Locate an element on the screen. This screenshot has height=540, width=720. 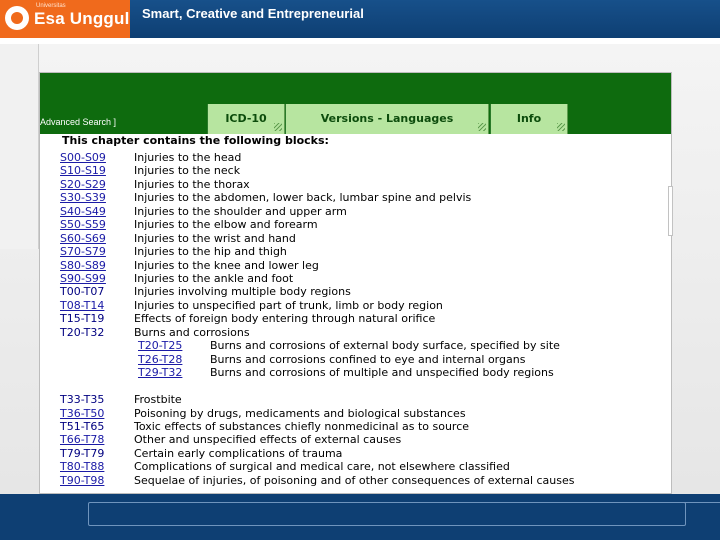
logo-emblem-icon is located at coordinates (17, 18).